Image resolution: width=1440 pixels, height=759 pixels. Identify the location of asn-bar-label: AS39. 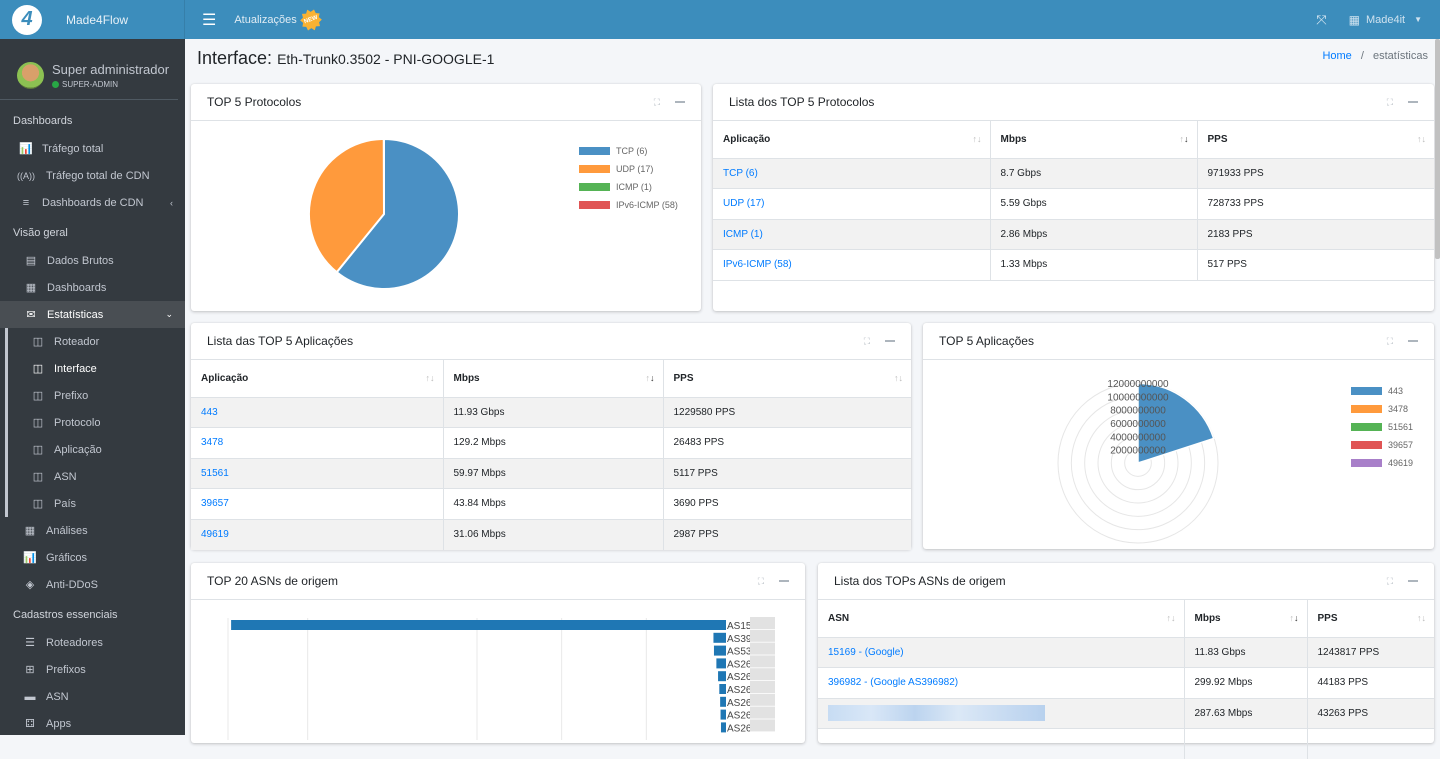
(739, 639).